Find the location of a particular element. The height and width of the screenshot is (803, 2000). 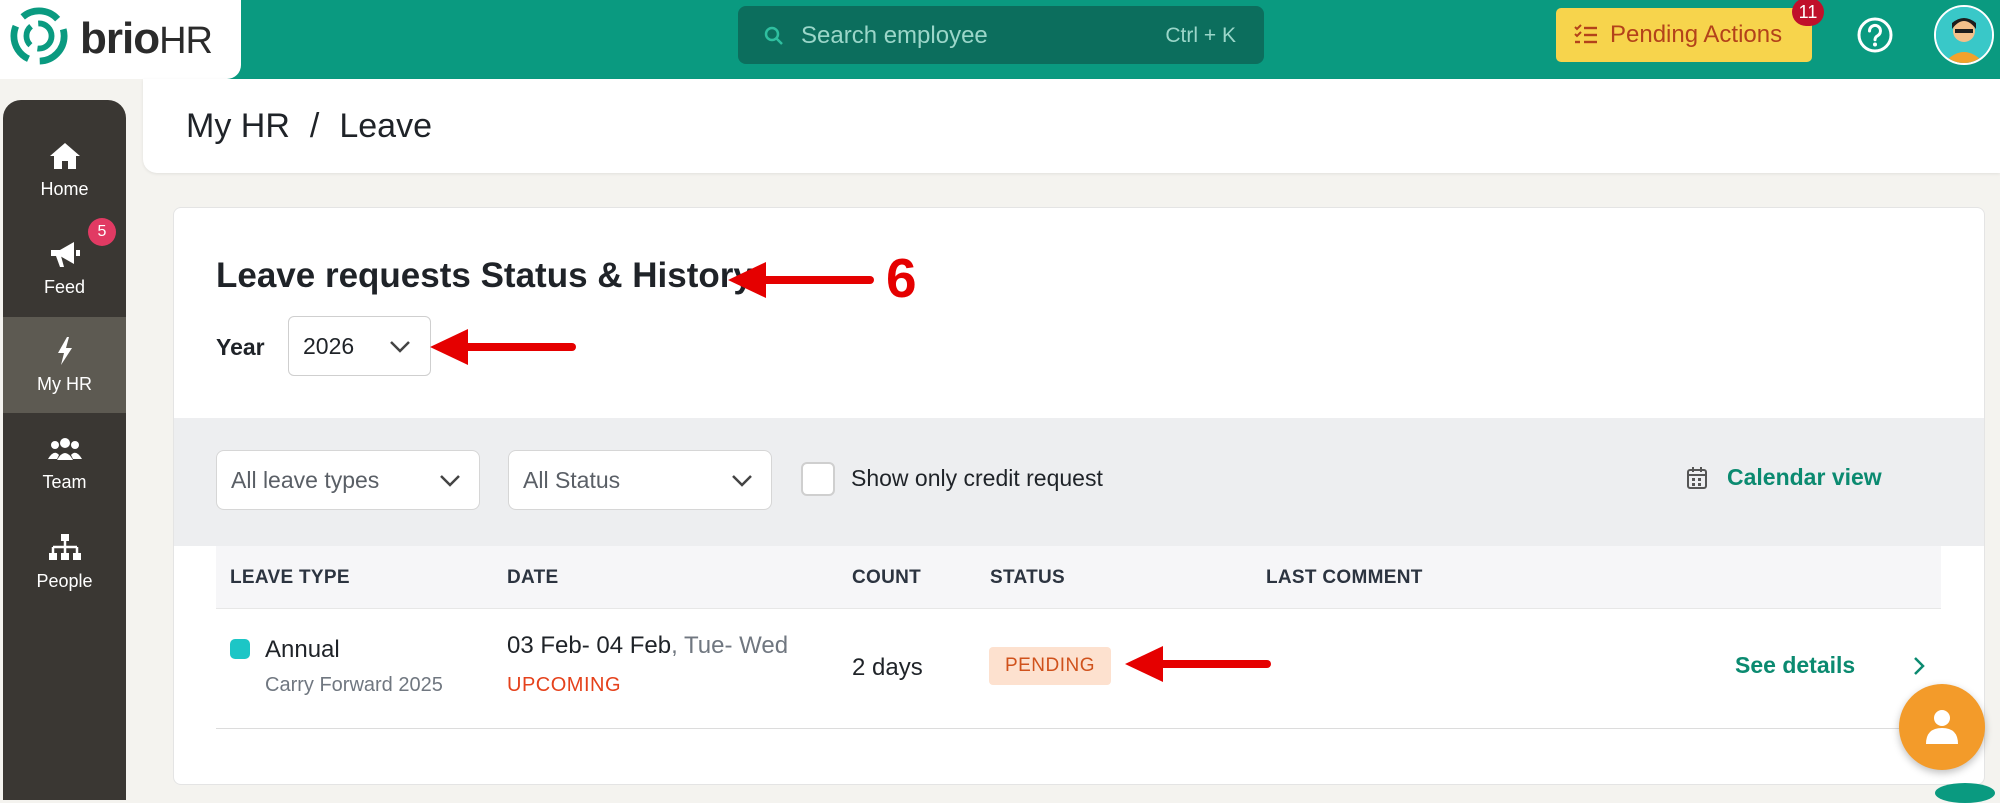

brand-logo: brioHR is located at coordinates (120, 39).